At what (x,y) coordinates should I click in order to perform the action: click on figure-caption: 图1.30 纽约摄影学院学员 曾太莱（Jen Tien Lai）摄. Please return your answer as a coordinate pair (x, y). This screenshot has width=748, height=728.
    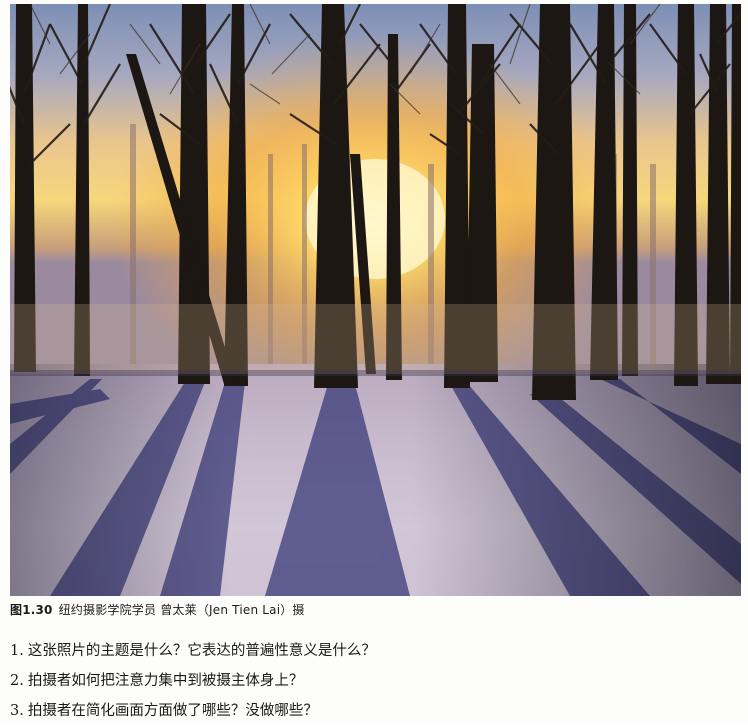
    Looking at the image, I should click on (157, 609).